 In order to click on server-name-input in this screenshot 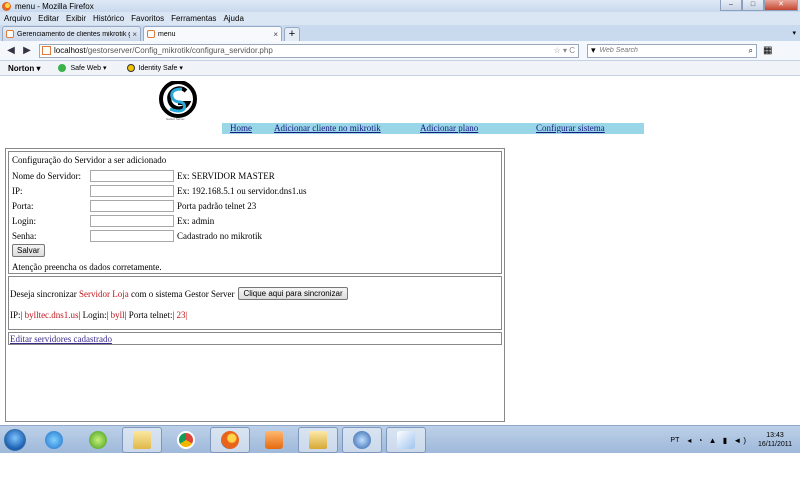, I will do `click(132, 176)`.